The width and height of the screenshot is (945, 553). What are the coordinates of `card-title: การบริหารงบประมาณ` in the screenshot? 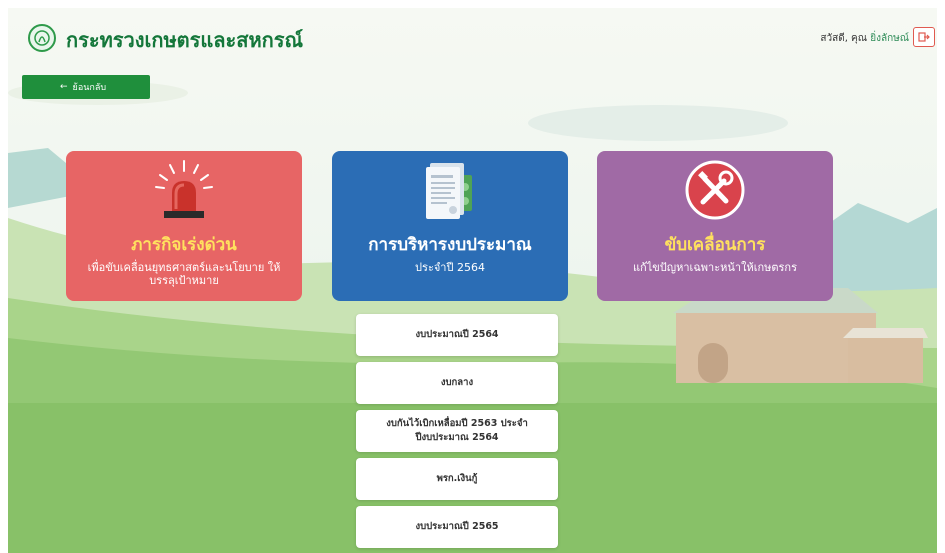 It's located at (450, 245).